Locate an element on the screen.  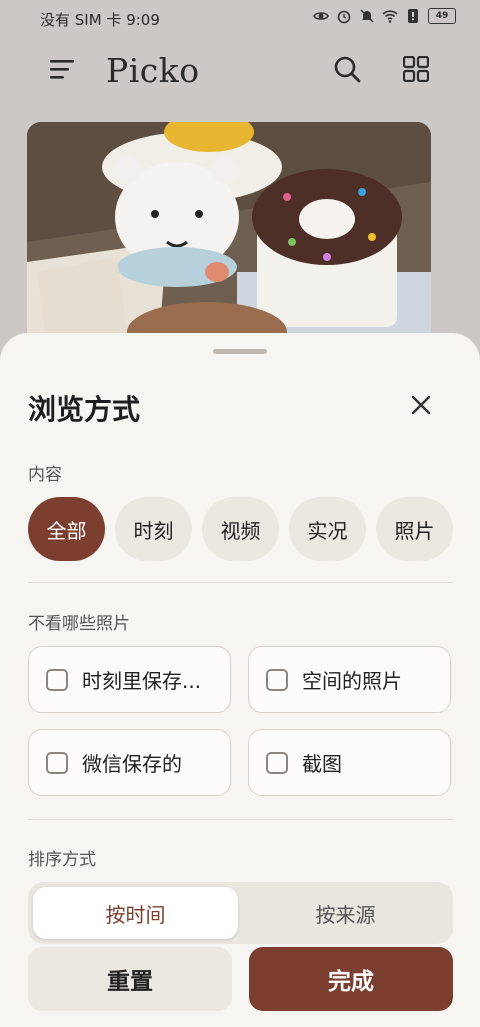
exclude-option-space: 空间的照片 is located at coordinates (349, 679).